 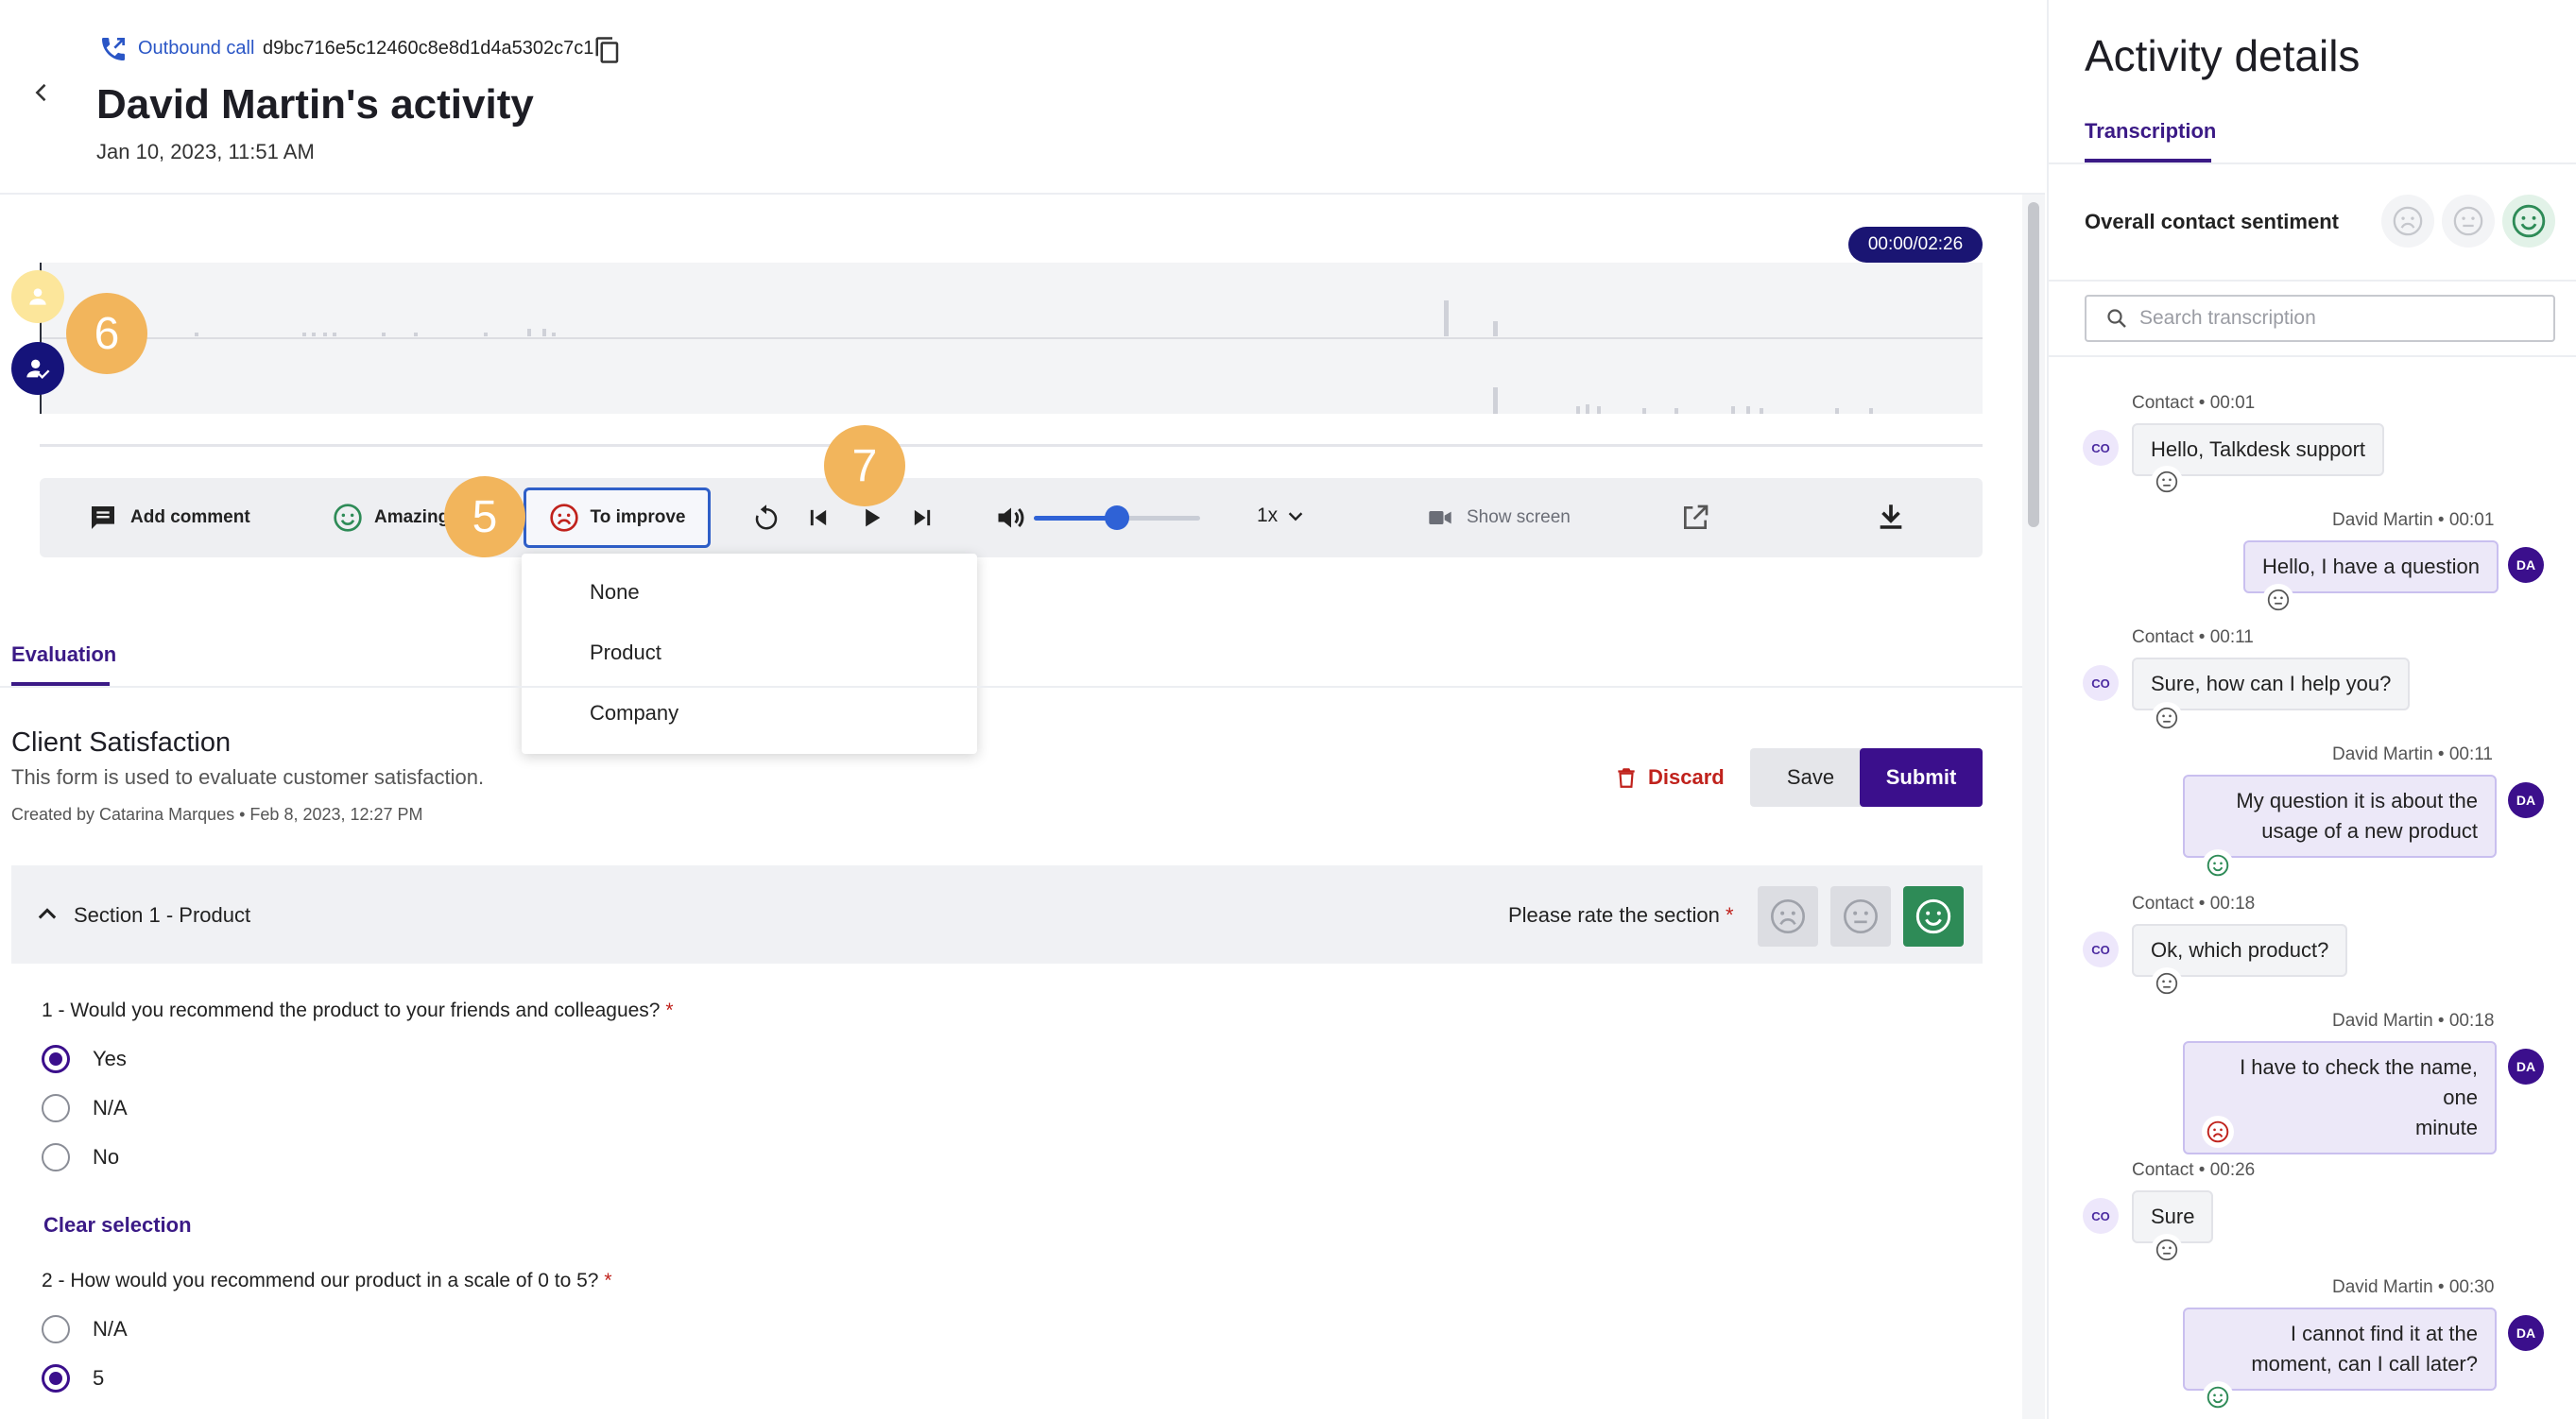 I want to click on timeline-progress-track, so click(x=1011, y=445).